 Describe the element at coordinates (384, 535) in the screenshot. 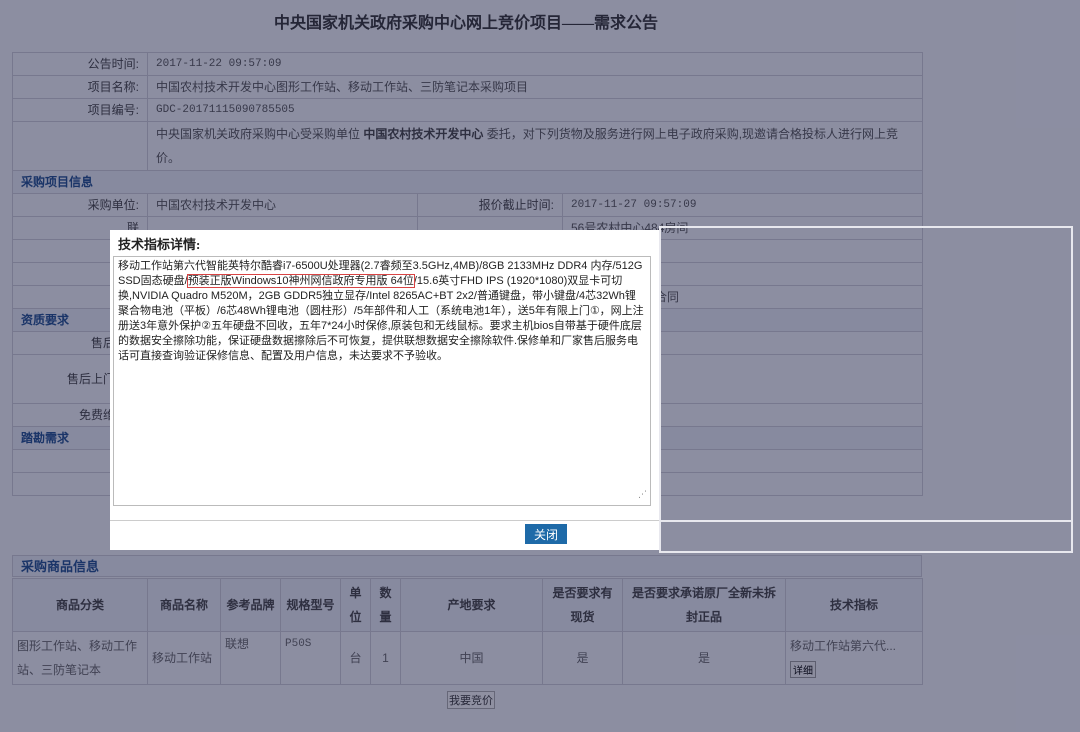

I see `dialog-footer: 关闭` at that location.